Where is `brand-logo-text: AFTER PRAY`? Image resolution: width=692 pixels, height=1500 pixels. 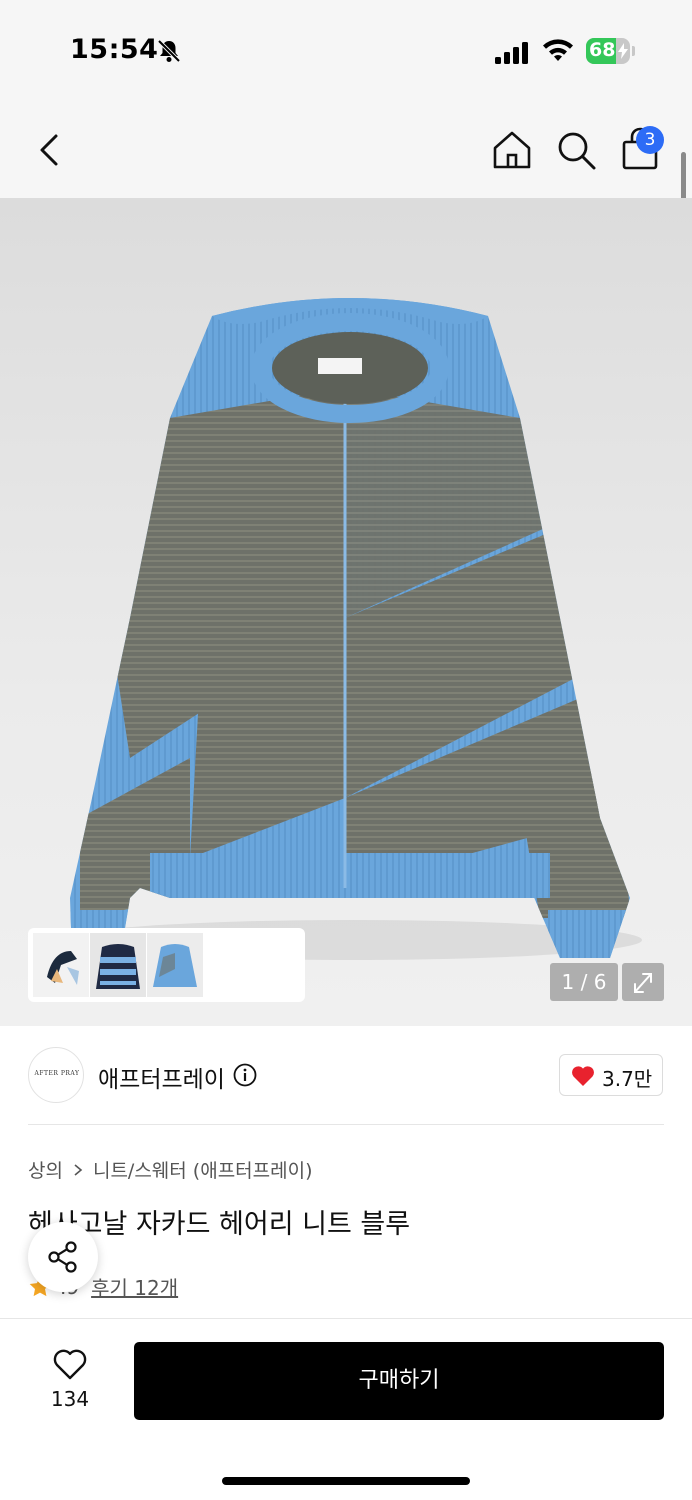 brand-logo-text: AFTER PRAY is located at coordinates (57, 1073).